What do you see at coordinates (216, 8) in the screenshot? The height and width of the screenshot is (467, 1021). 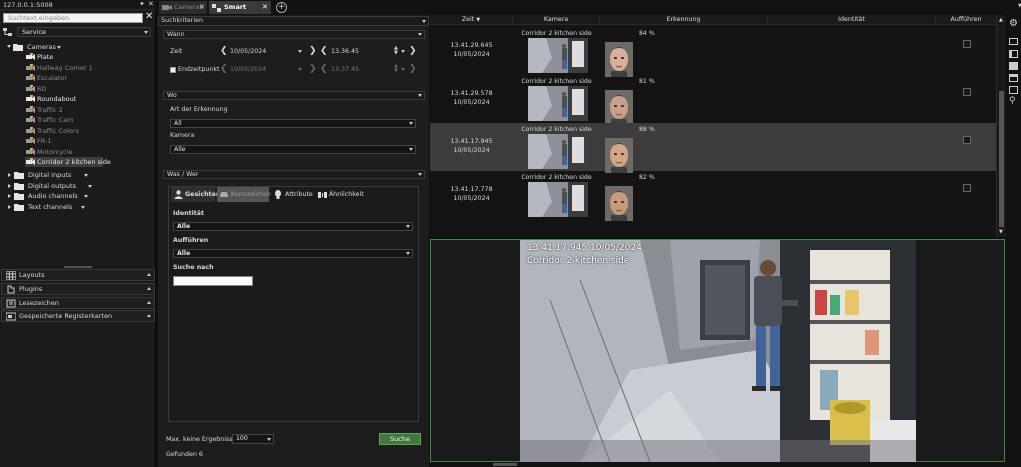 I see `smart-search-icon` at bounding box center [216, 8].